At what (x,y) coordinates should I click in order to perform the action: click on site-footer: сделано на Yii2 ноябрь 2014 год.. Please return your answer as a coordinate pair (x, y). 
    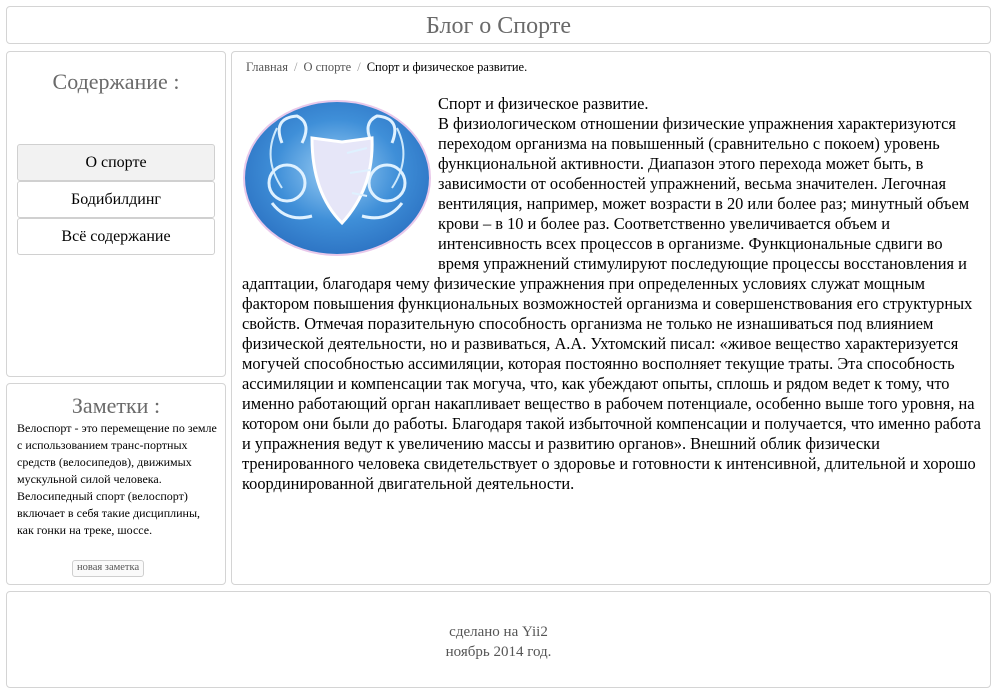
    Looking at the image, I should click on (498, 639).